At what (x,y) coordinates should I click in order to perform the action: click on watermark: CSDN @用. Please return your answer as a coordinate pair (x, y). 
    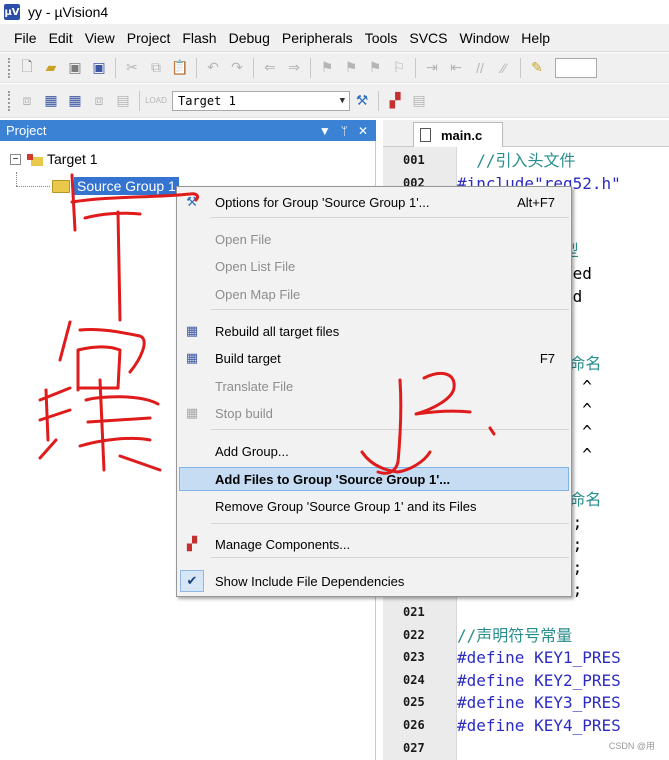
    Looking at the image, I should click on (631, 746).